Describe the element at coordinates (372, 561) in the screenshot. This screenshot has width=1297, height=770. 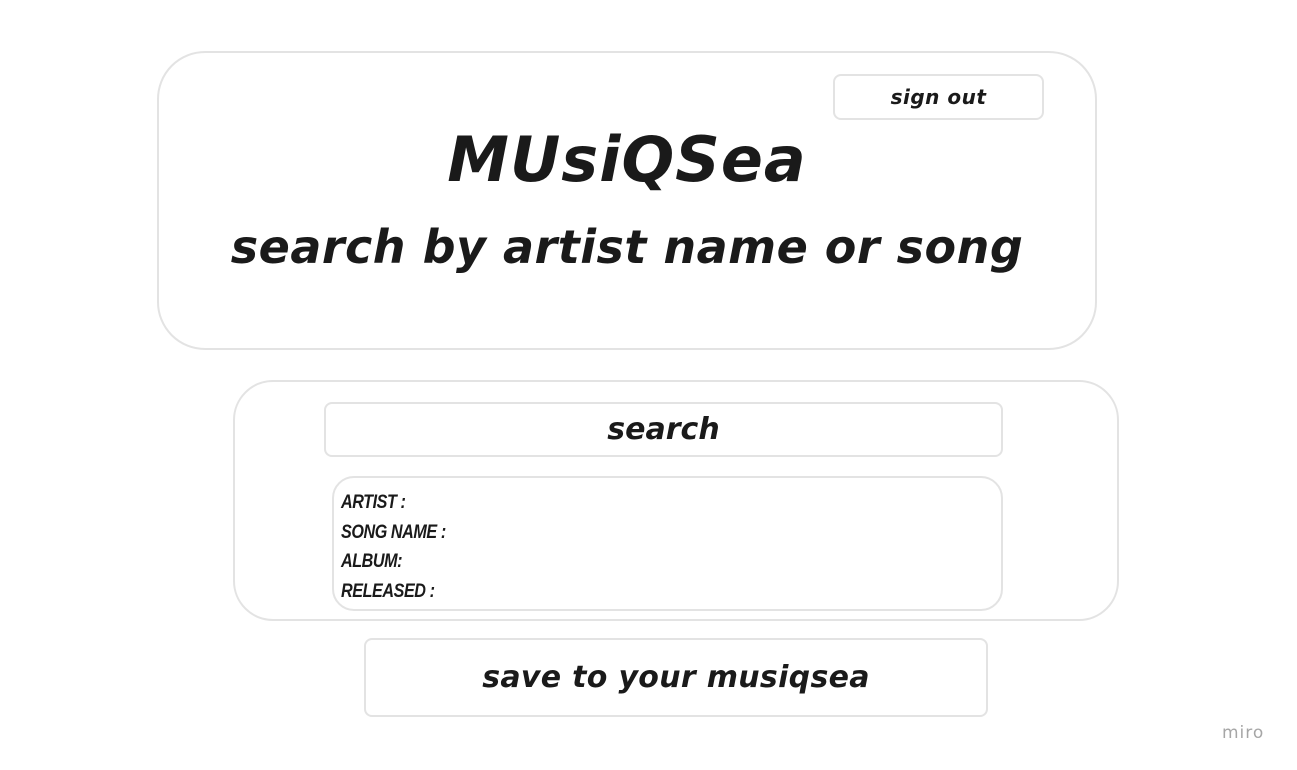
I see `album-label: ALBUM:` at that location.